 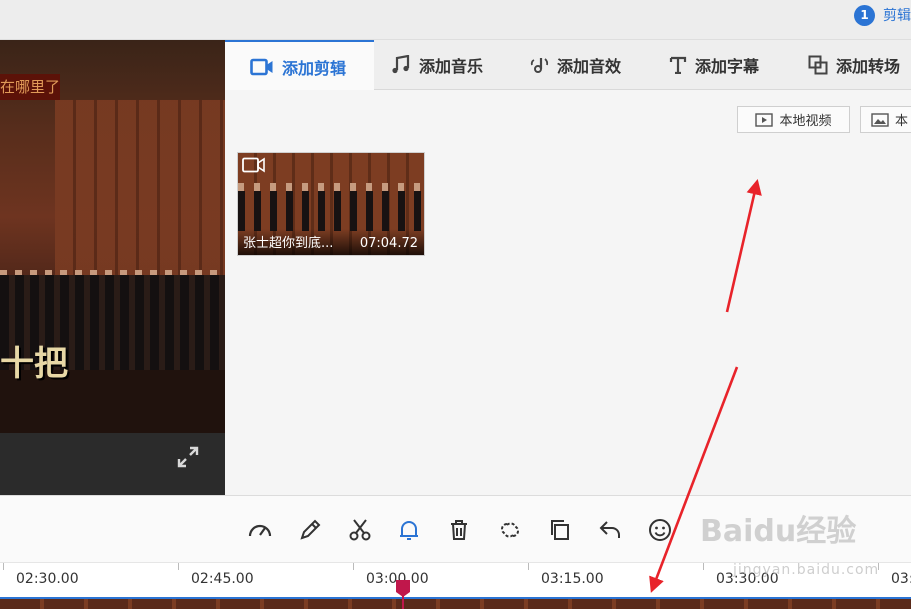 What do you see at coordinates (818, 65) in the screenshot?
I see `transition-icon` at bounding box center [818, 65].